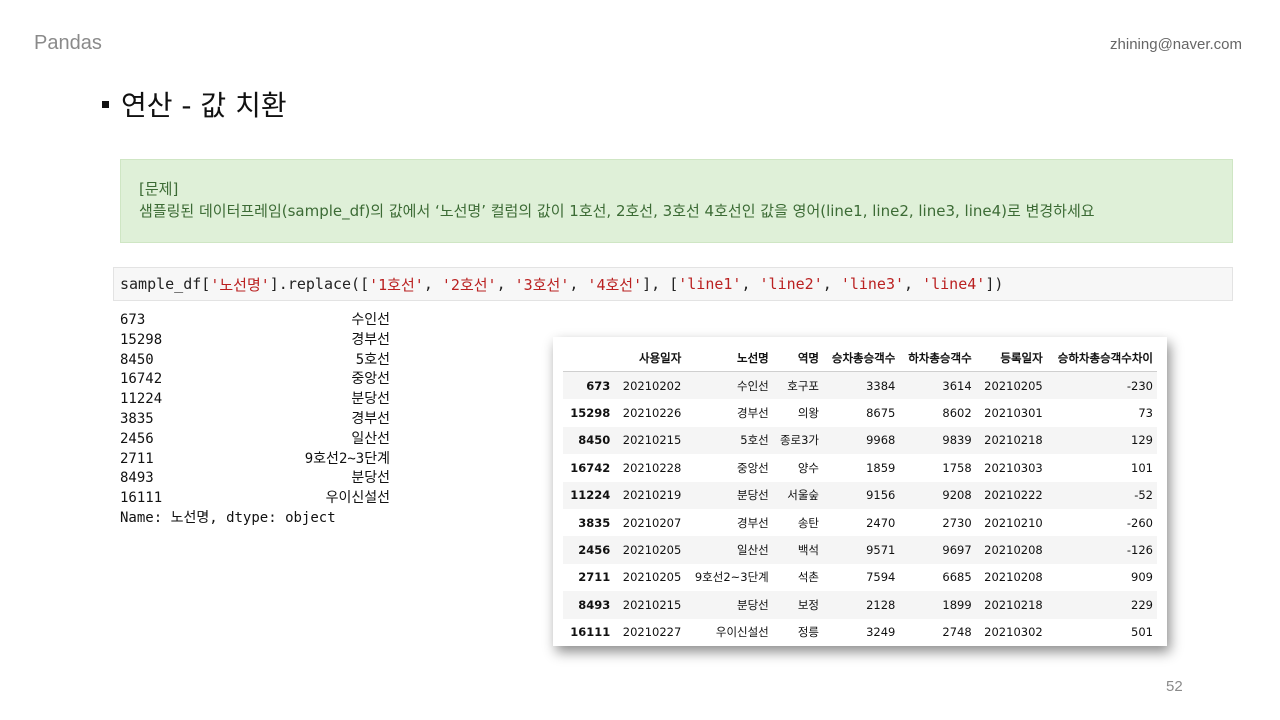 This screenshot has width=1280, height=720. What do you see at coordinates (1142, 632) in the screenshot?
I see `table-cell: 501` at bounding box center [1142, 632].